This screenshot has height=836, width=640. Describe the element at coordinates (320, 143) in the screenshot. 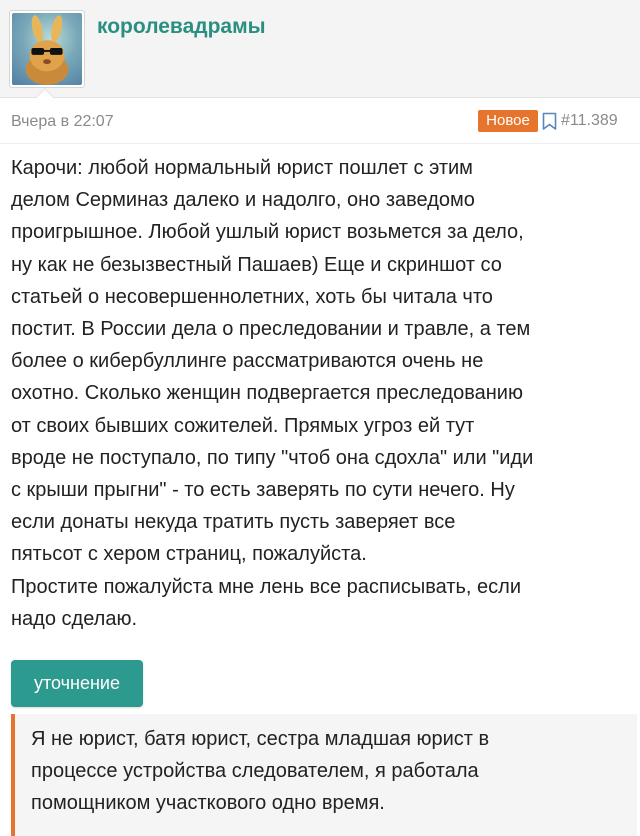

I see `meta-divider` at that location.